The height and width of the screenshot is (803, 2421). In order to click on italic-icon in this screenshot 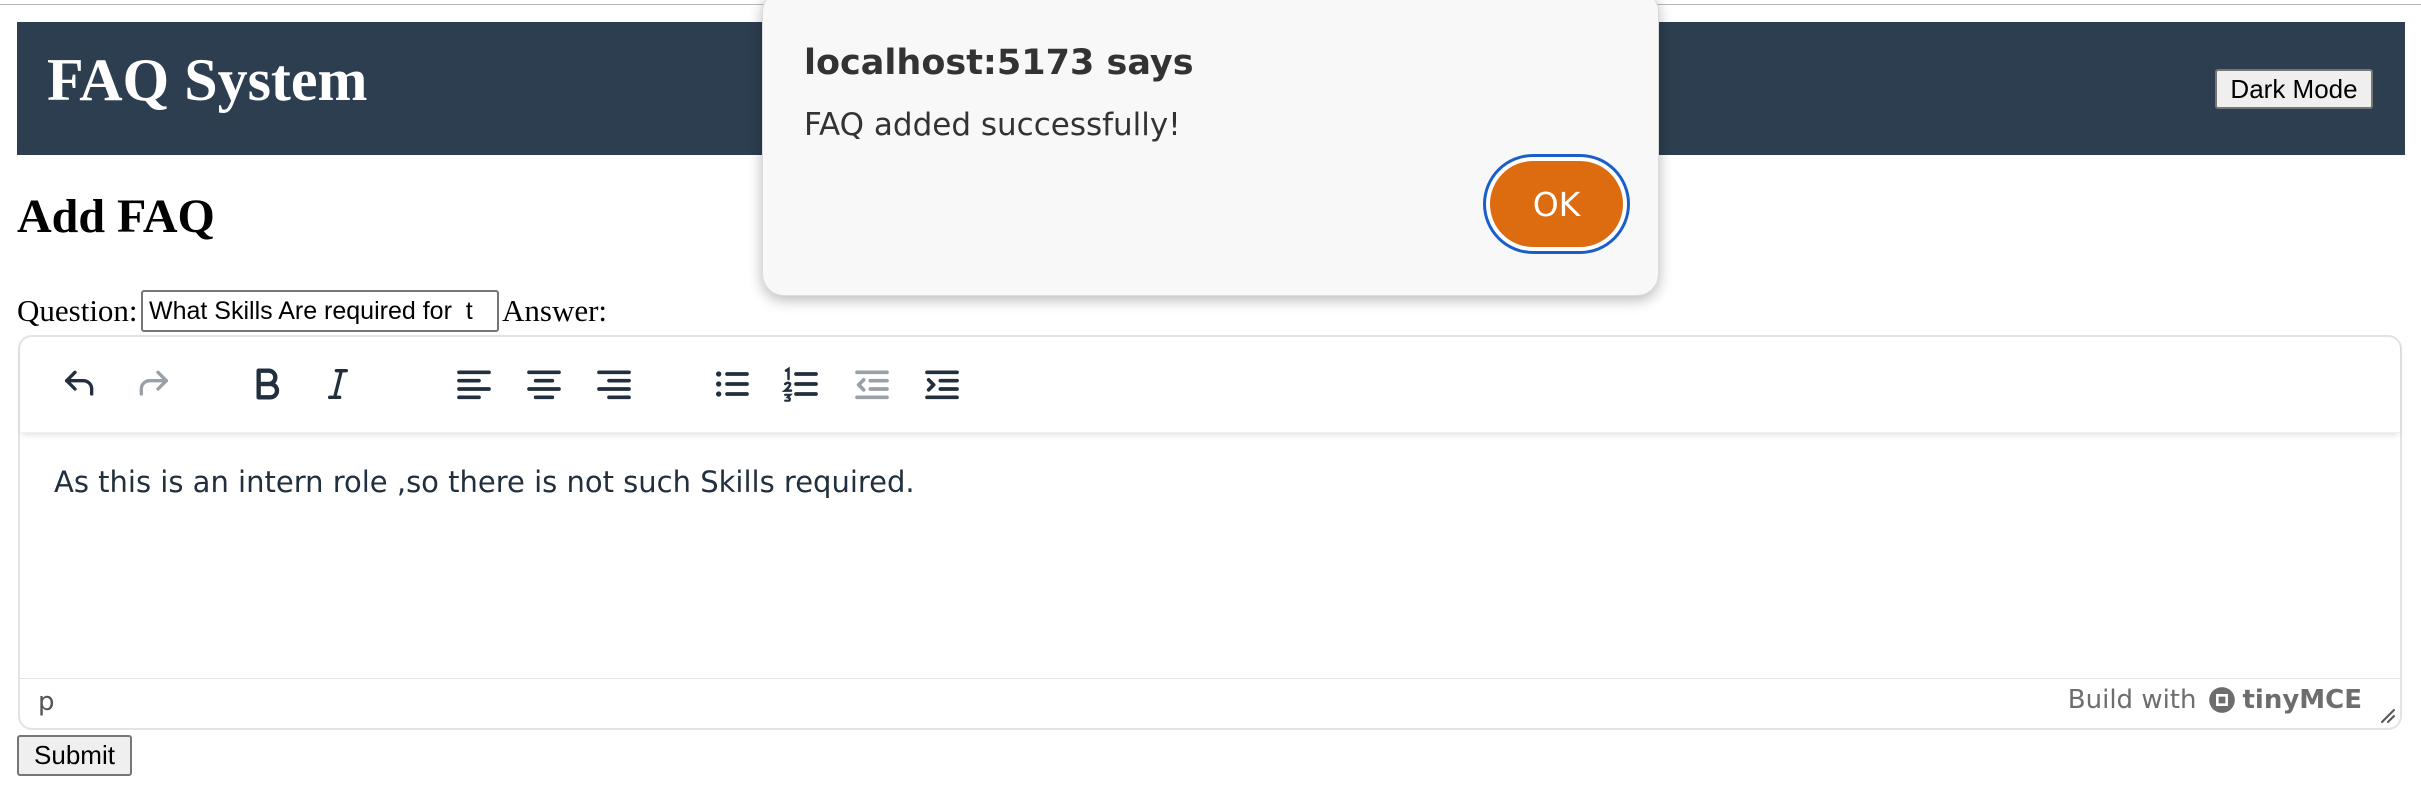, I will do `click(338, 384)`.